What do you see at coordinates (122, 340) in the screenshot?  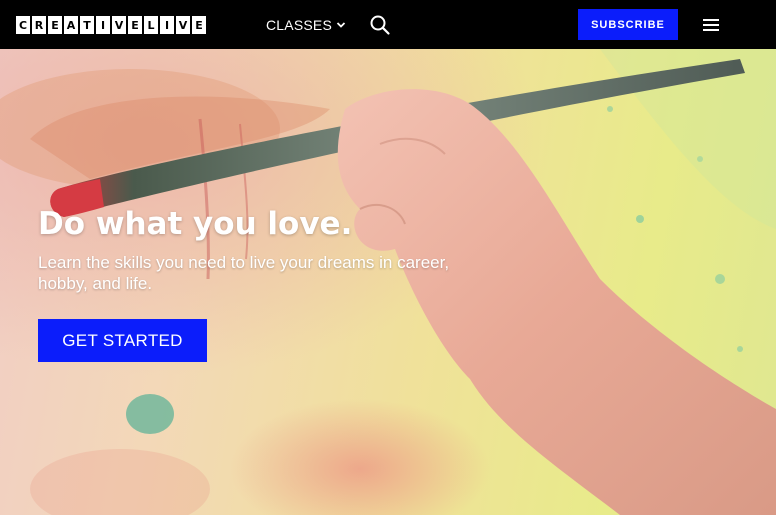 I see `get-started-button: GET STARTED` at bounding box center [122, 340].